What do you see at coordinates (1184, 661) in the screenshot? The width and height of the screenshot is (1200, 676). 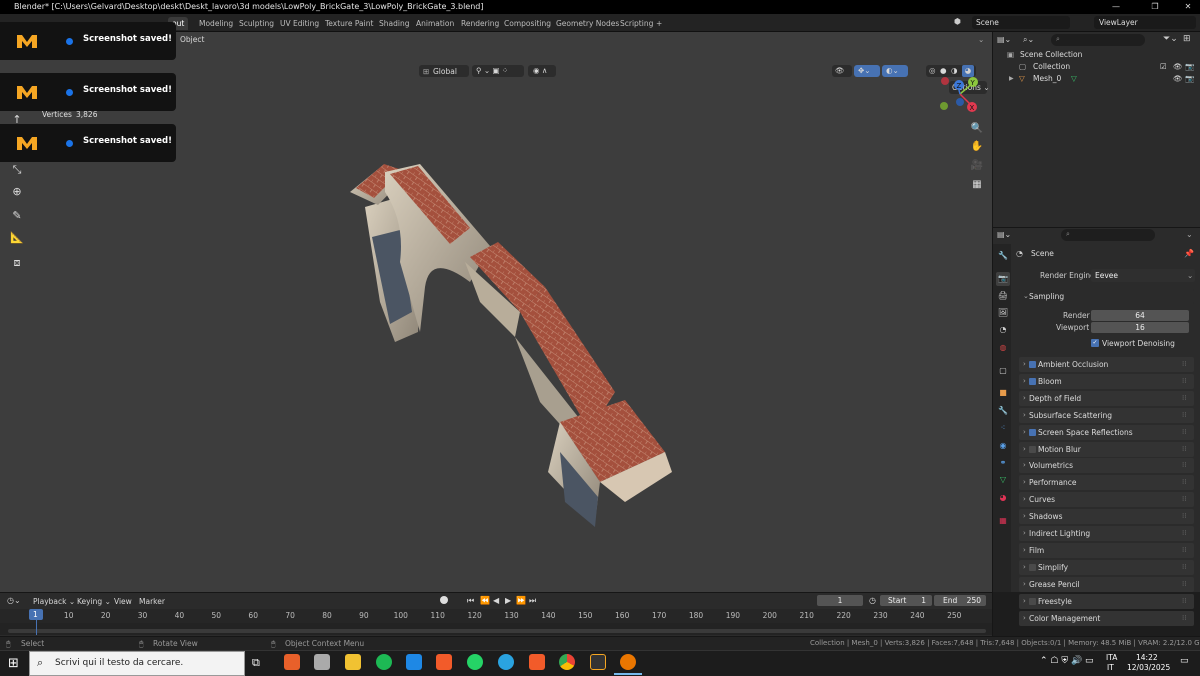 I see `notification-icon: ▭` at bounding box center [1184, 661].